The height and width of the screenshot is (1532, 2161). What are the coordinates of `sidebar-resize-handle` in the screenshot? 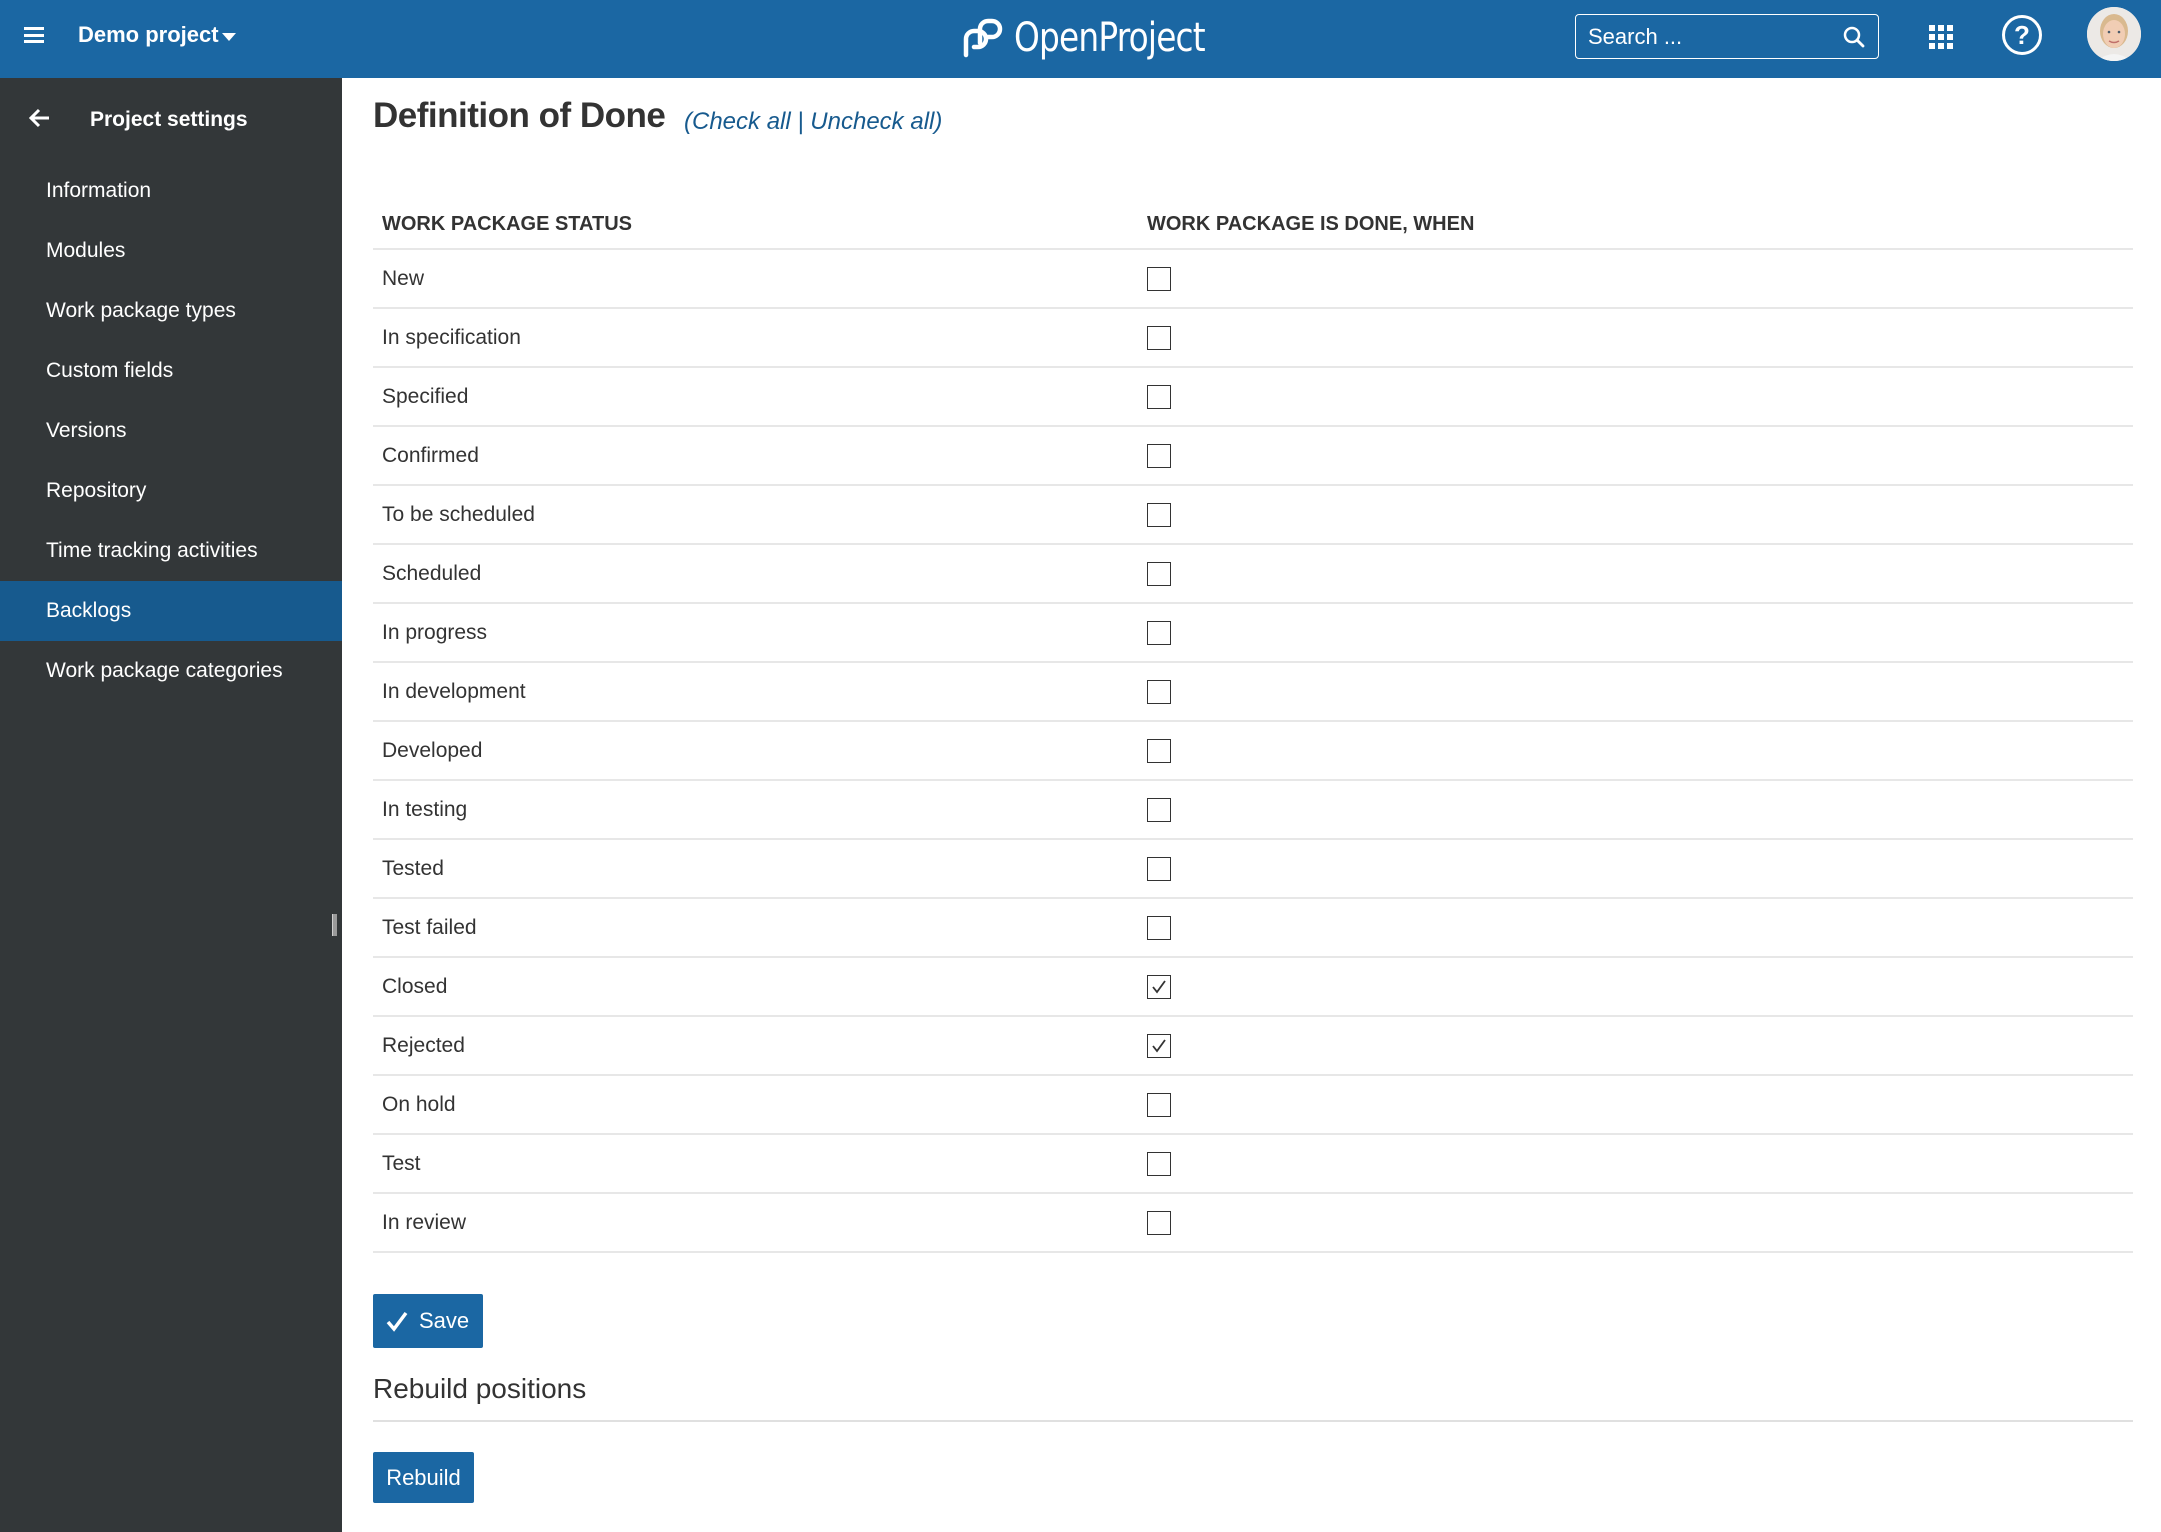 It's located at (334, 925).